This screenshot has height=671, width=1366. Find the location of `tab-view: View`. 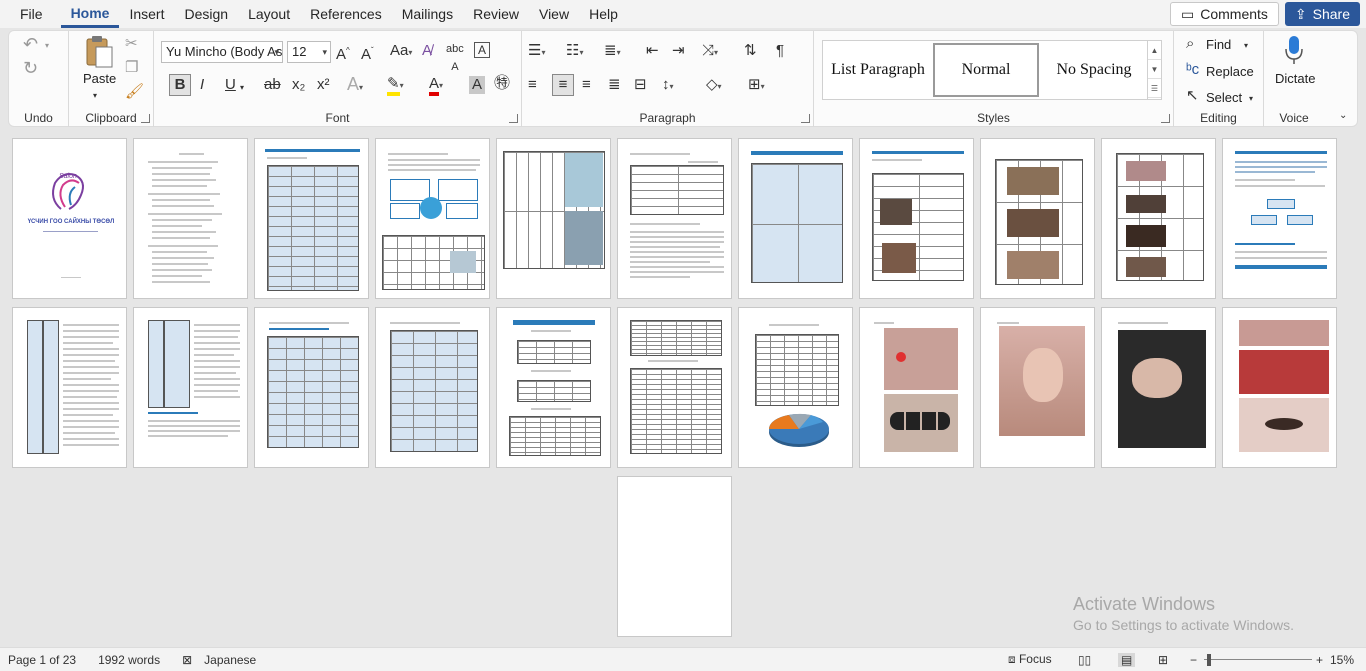

tab-view: View is located at coordinates (554, 14).